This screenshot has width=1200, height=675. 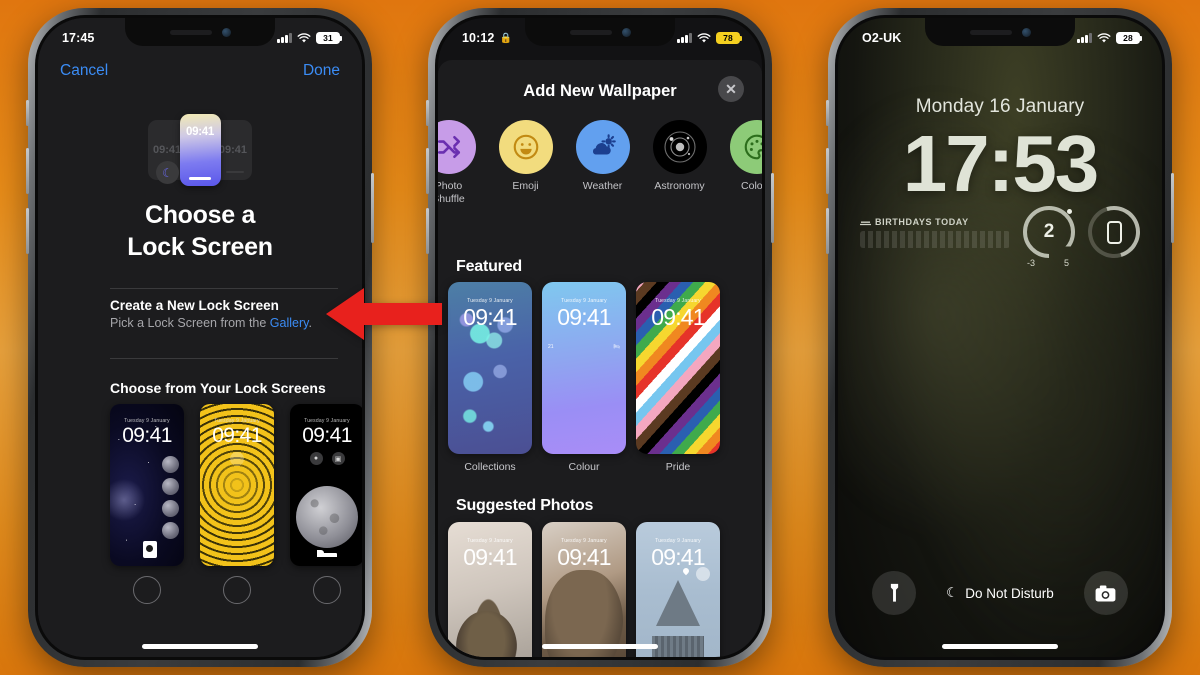 What do you see at coordinates (1000, 593) in the screenshot?
I see `do-not-disturb-status: ☾ Do Not Disturb` at bounding box center [1000, 593].